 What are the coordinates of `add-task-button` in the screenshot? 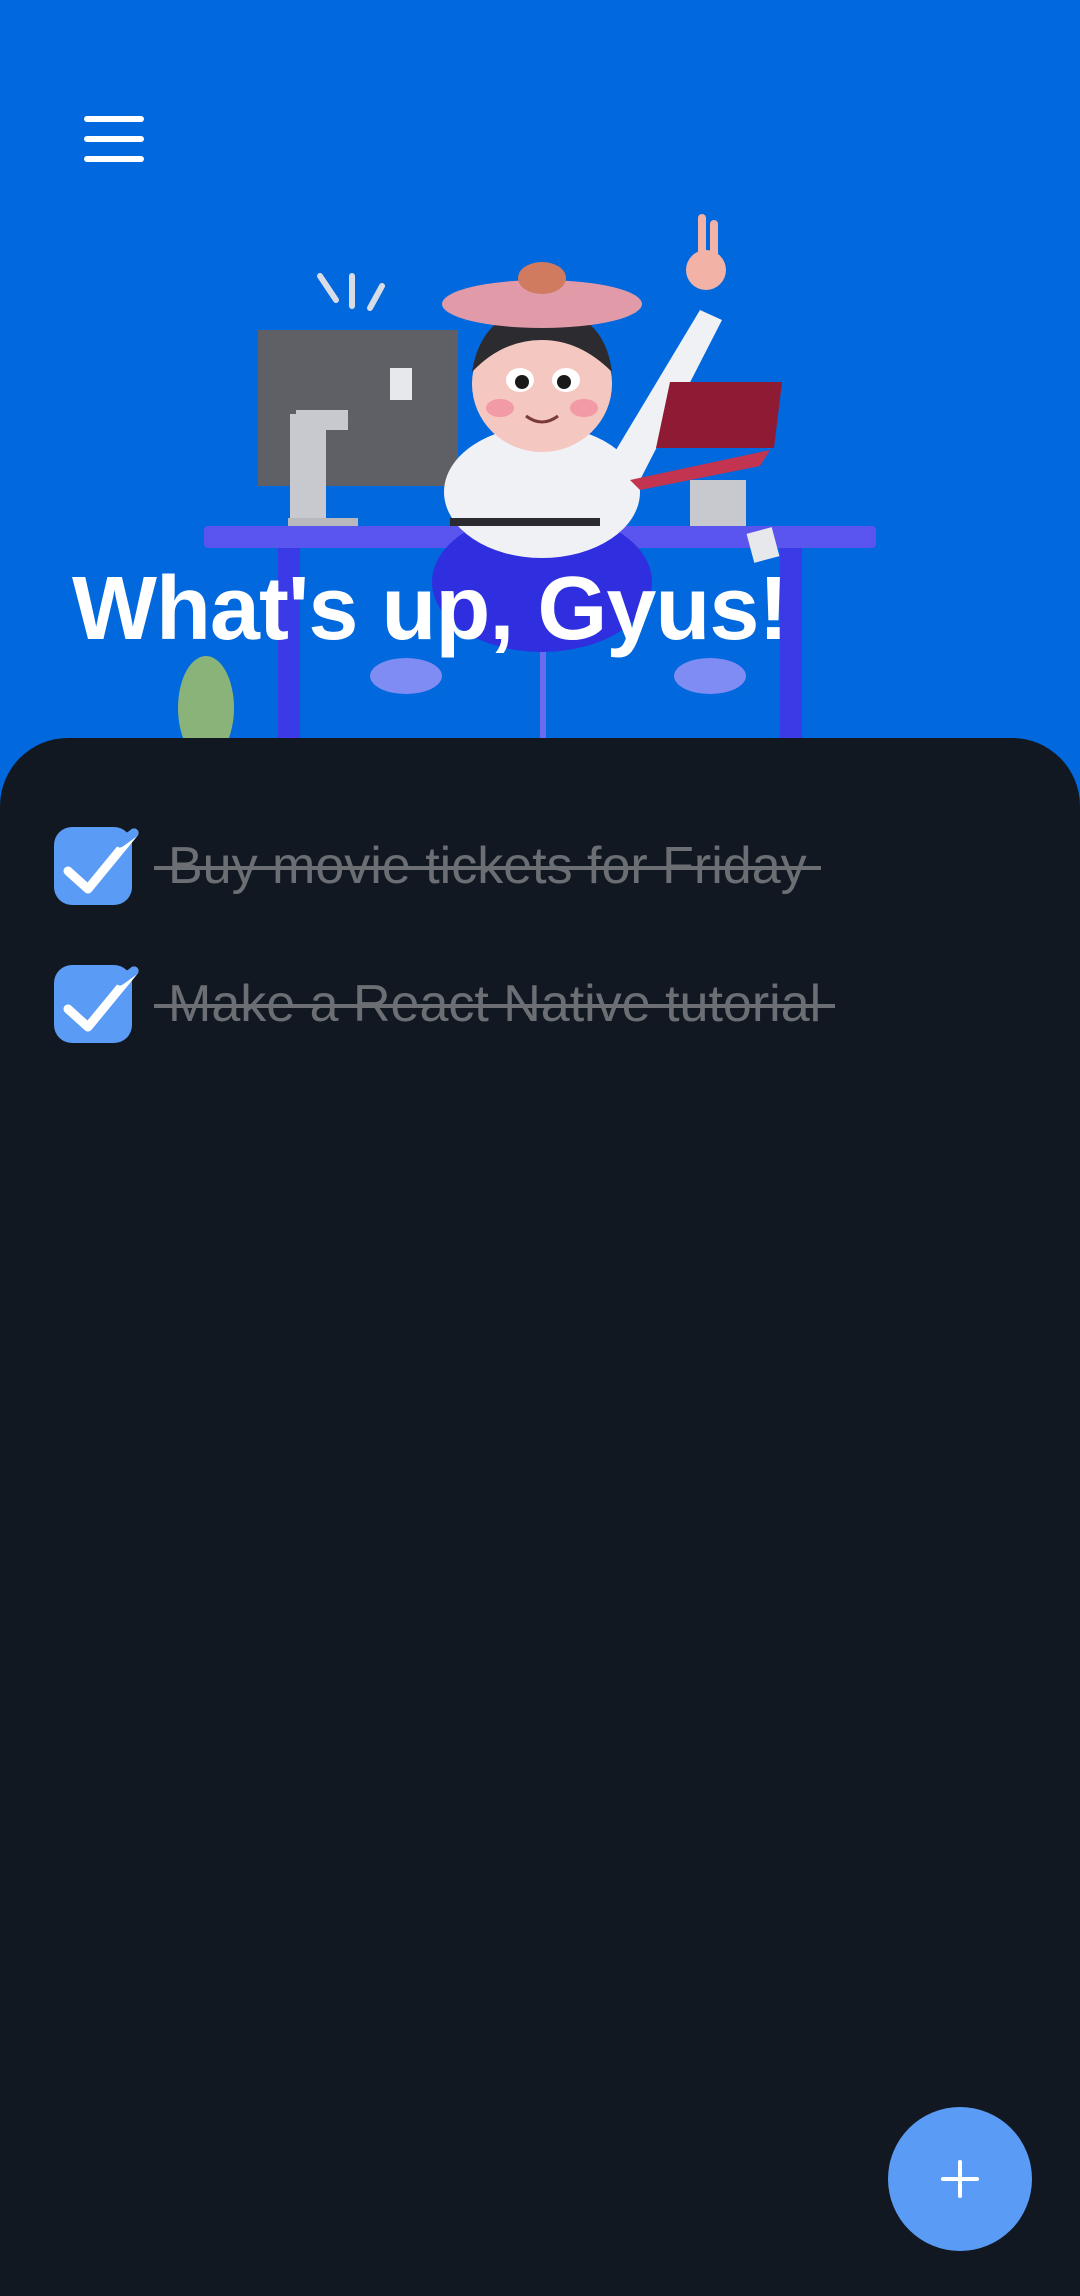 It's located at (960, 2179).